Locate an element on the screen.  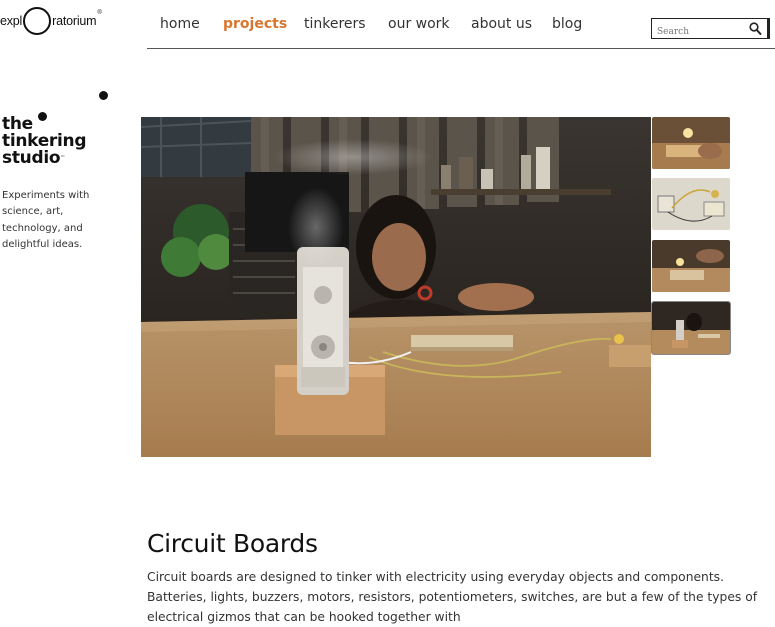
thumbnail-wire-circuit is located at coordinates (691, 204).